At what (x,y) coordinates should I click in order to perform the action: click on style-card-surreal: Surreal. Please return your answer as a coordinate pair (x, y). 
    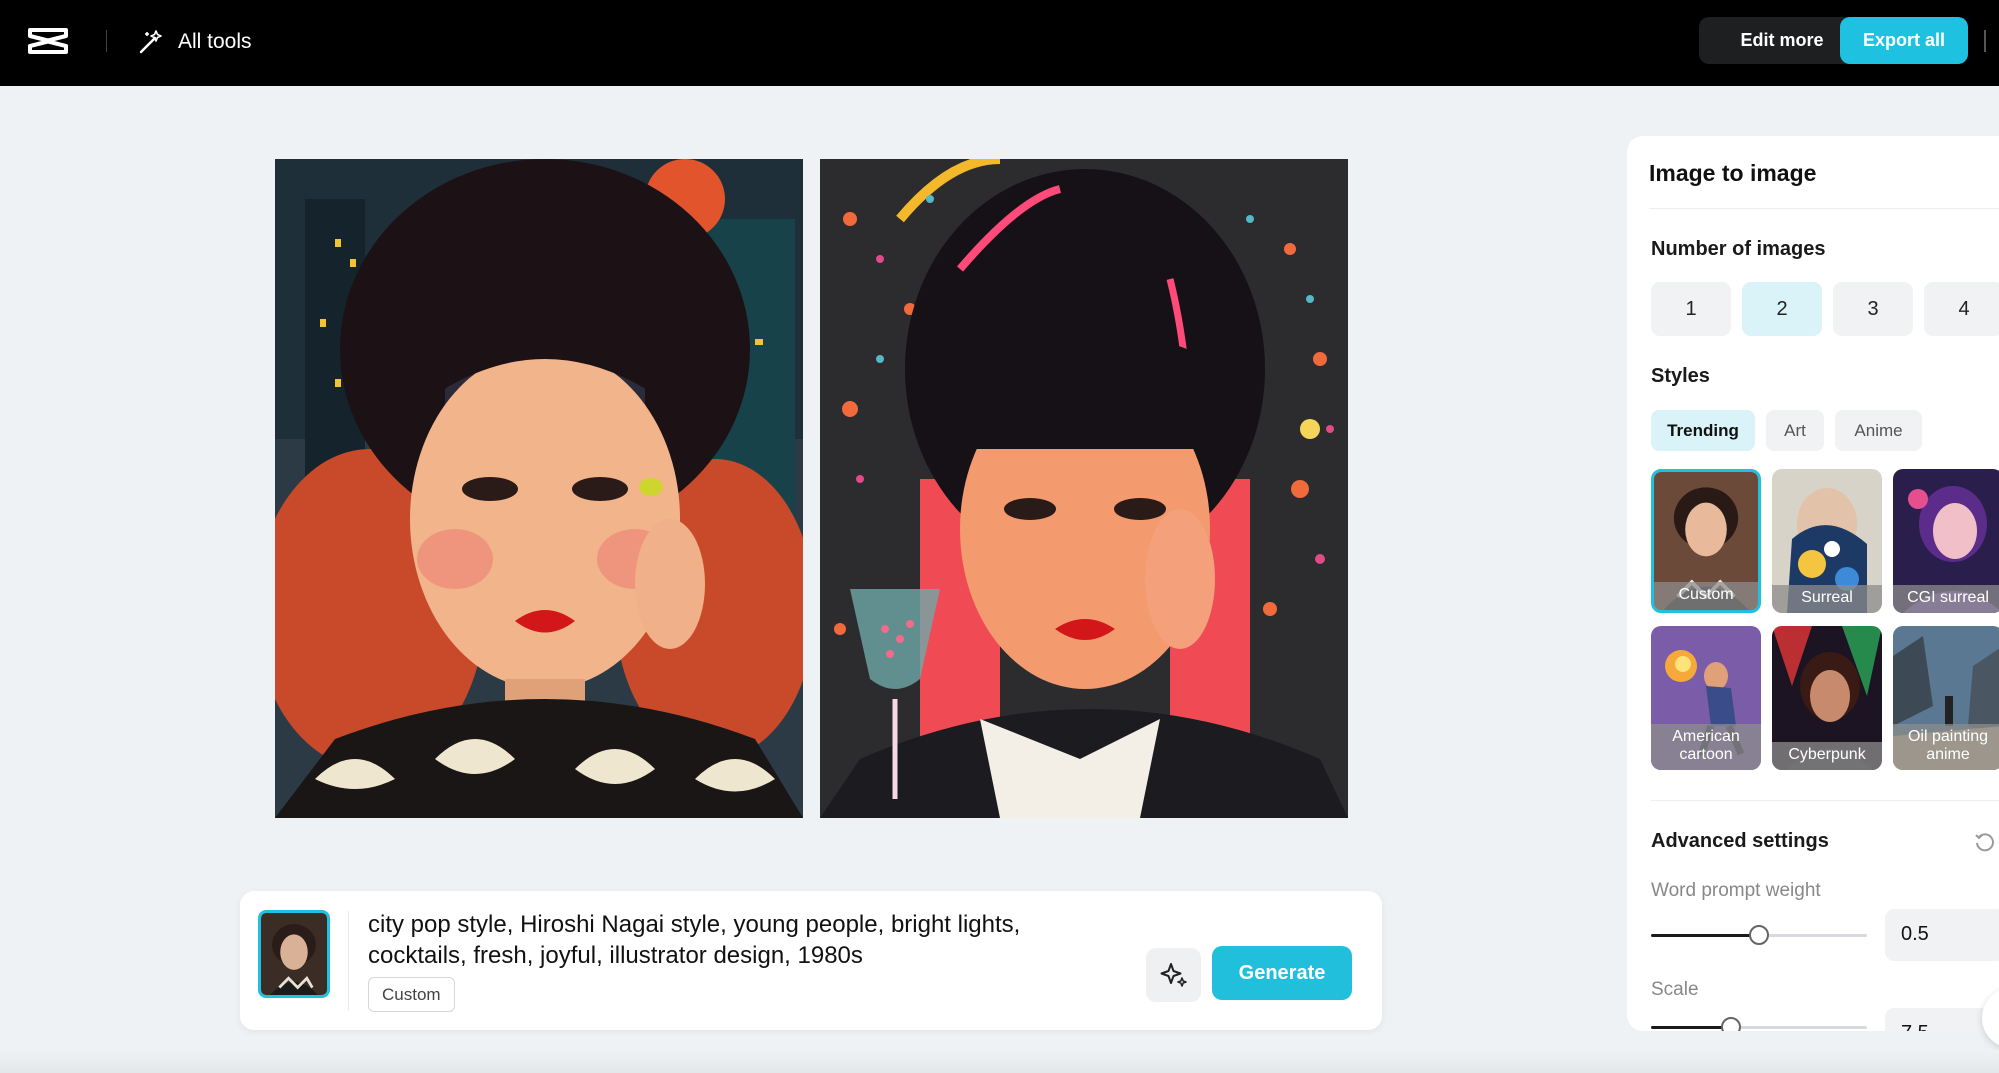
    Looking at the image, I should click on (1827, 541).